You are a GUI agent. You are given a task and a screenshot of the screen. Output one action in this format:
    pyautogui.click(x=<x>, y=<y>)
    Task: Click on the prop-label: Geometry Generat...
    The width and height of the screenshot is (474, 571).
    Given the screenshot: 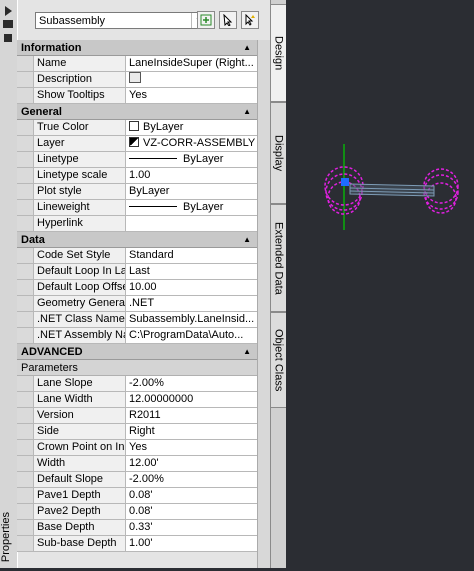 What is the action you would take?
    pyautogui.click(x=80, y=303)
    